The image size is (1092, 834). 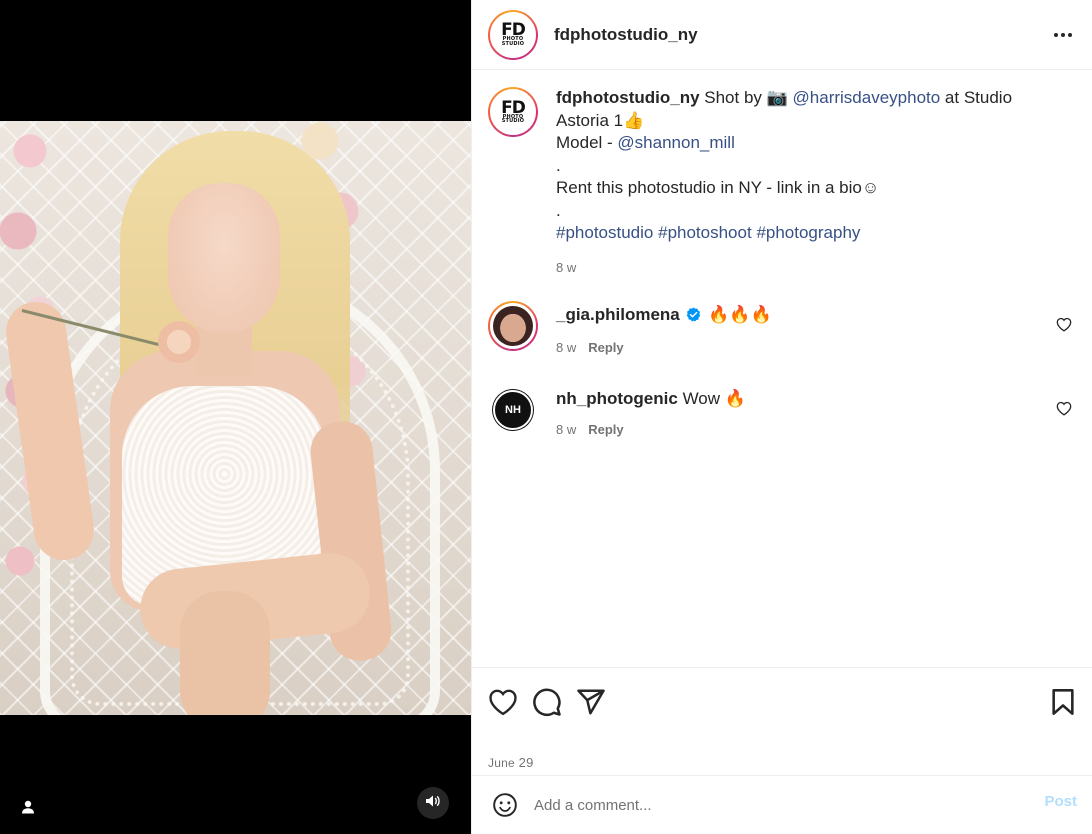 What do you see at coordinates (547, 702) in the screenshot?
I see `comment-icon` at bounding box center [547, 702].